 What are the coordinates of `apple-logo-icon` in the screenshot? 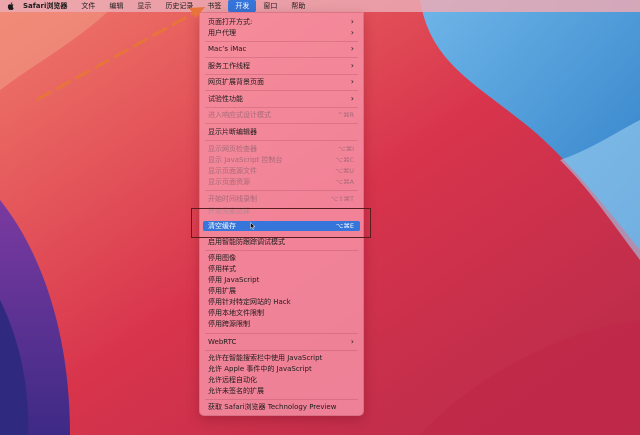 It's located at (11, 6).